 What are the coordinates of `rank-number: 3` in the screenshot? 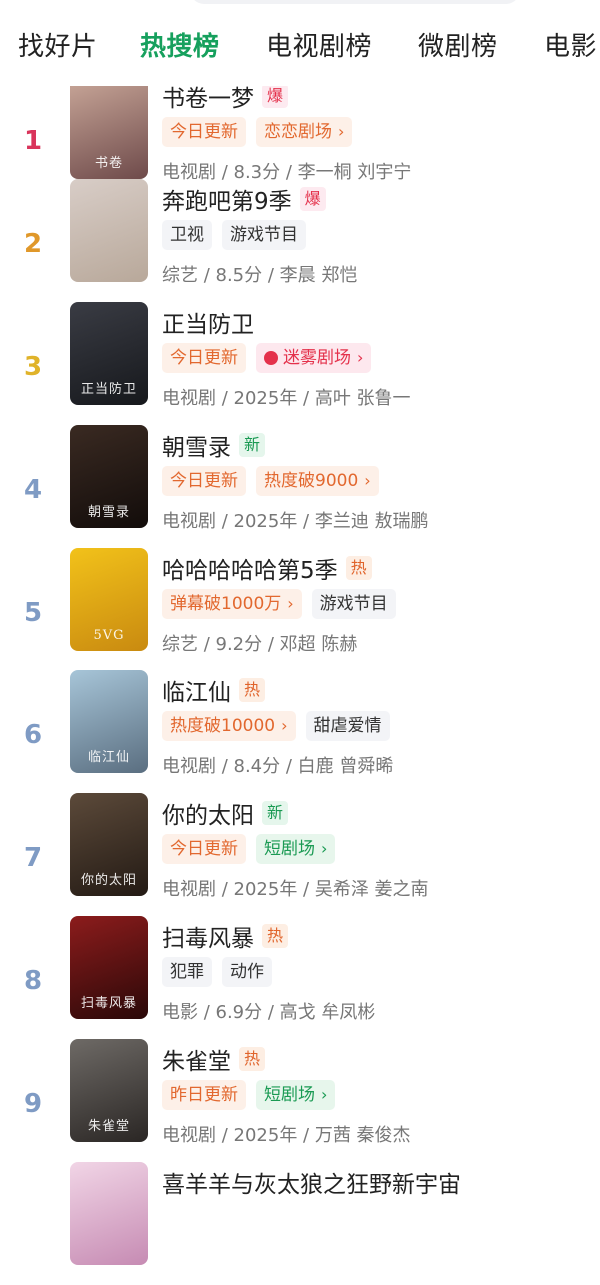 It's located at (33, 367).